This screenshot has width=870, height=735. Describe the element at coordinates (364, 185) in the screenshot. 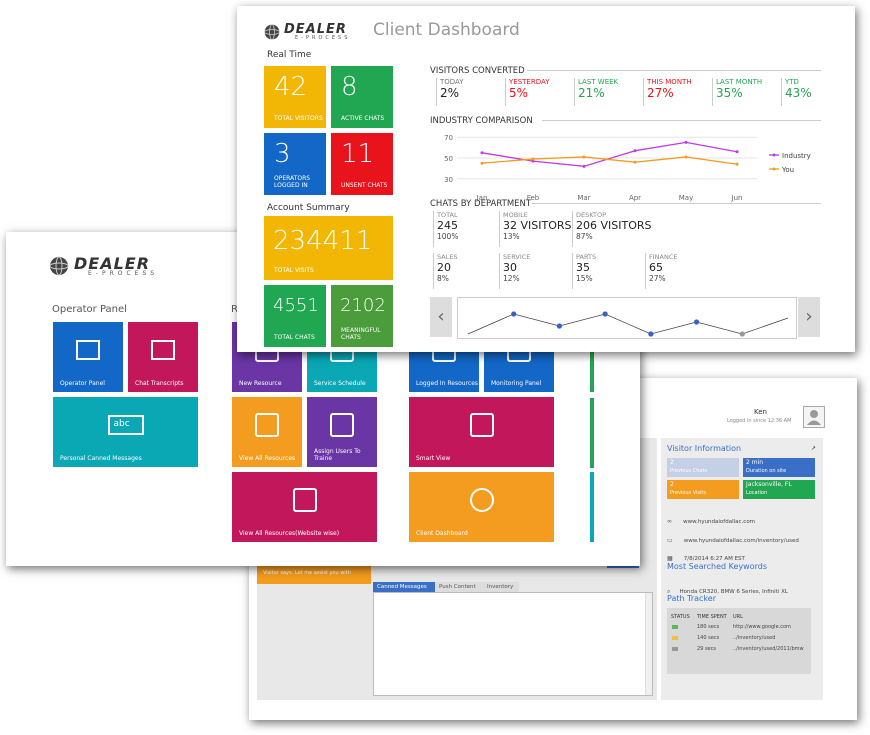

I see `tile-label: UNSENT CHATS` at that location.